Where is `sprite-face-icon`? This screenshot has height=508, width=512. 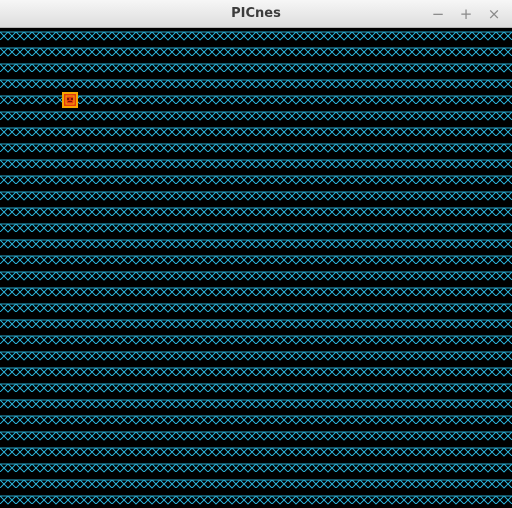
sprite-face-icon is located at coordinates (70, 100).